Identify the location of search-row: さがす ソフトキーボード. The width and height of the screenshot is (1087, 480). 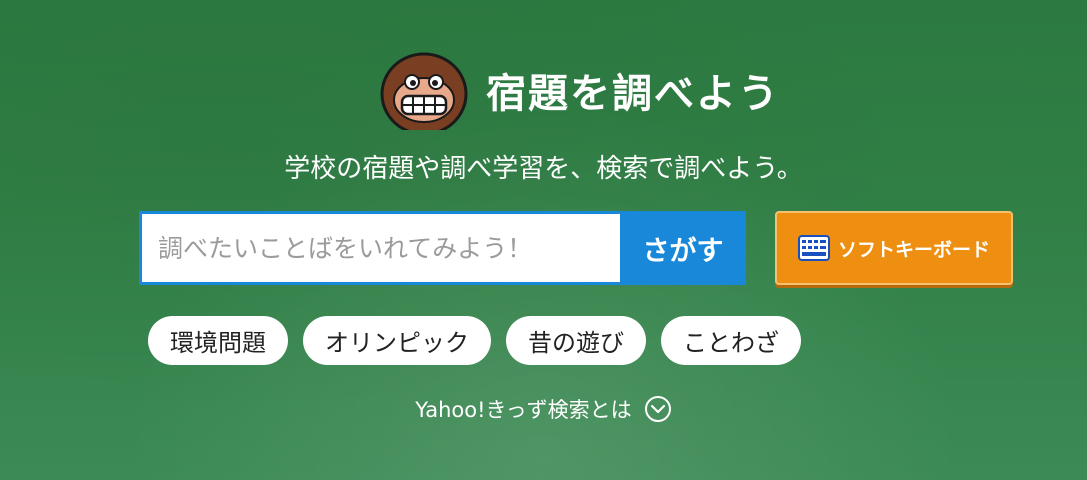
(576, 248).